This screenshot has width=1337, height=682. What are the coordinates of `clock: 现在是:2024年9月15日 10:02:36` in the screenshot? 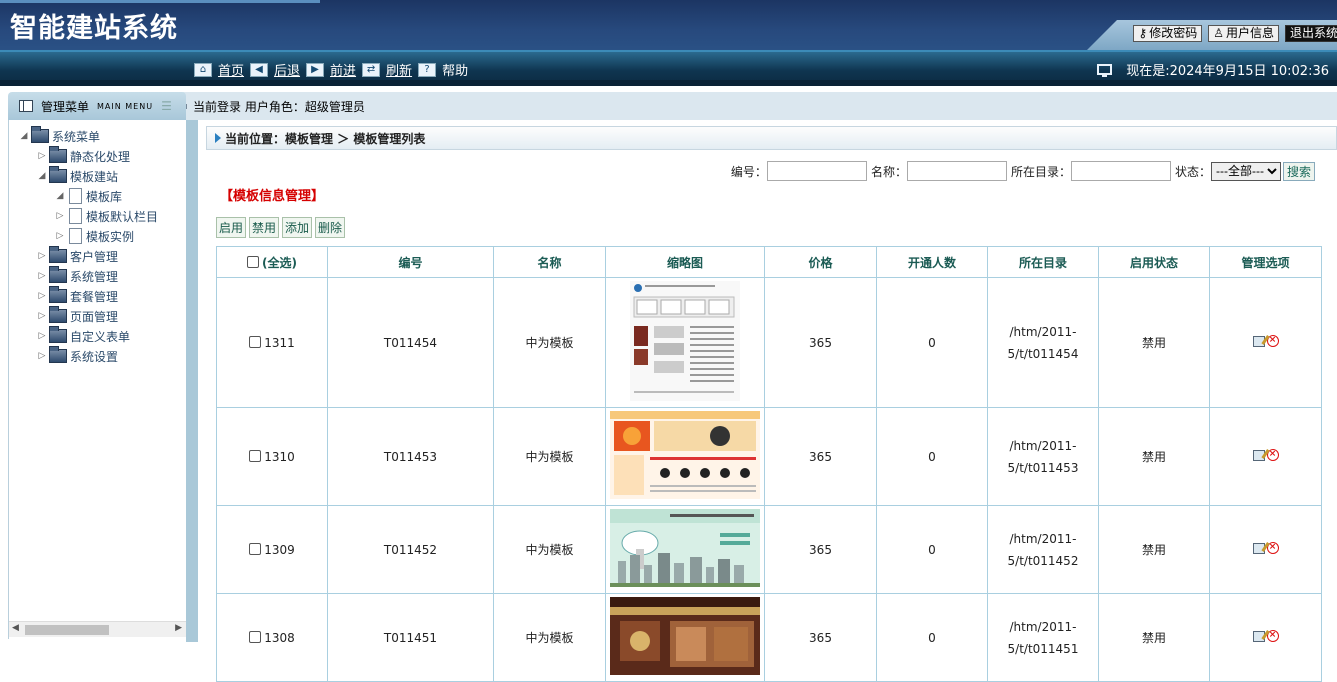 It's located at (1213, 69).